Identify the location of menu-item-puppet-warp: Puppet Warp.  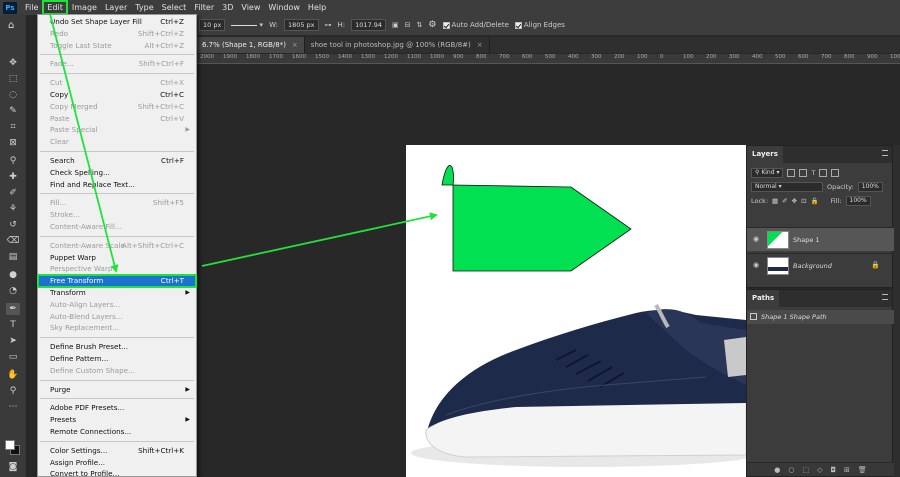
(117, 258).